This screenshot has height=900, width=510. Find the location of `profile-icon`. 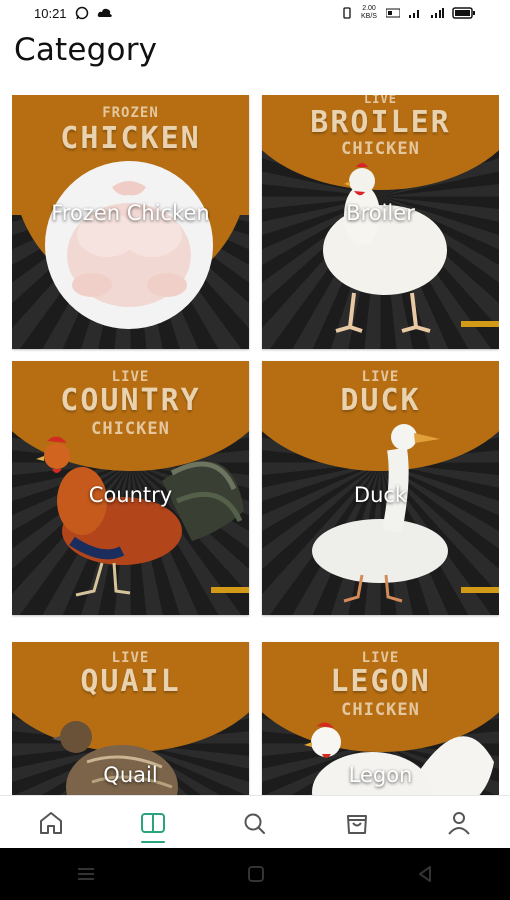

profile-icon is located at coordinates (459, 823).